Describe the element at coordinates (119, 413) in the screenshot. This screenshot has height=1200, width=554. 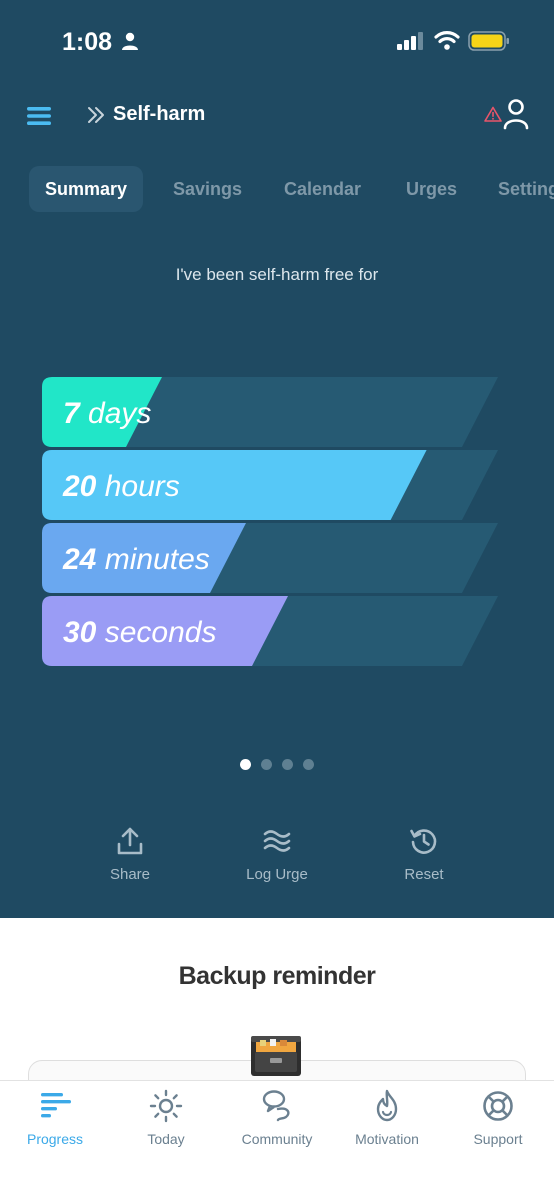
I see `streak-unit: days` at that location.